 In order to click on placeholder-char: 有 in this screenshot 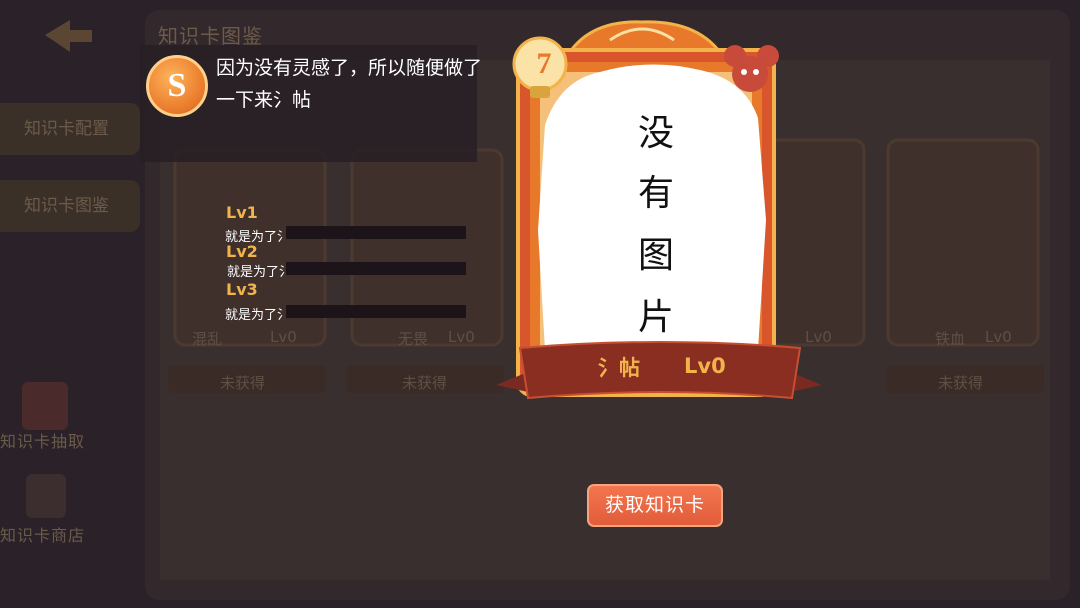, I will do `click(655, 193)`.